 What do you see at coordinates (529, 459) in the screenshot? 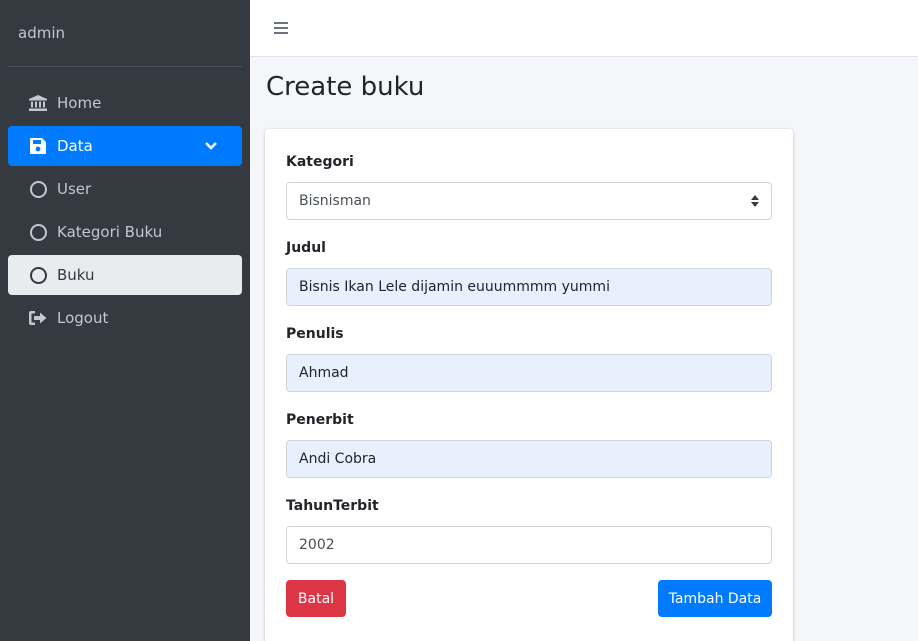
I see `penerbit-input: Andi Cobra` at bounding box center [529, 459].